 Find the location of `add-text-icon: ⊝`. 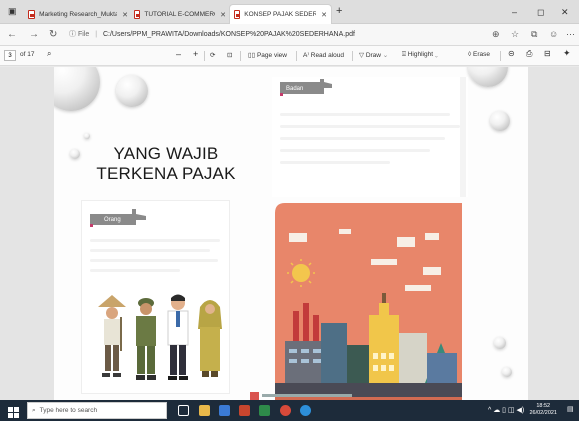

add-text-icon: ⊝ is located at coordinates (511, 53).